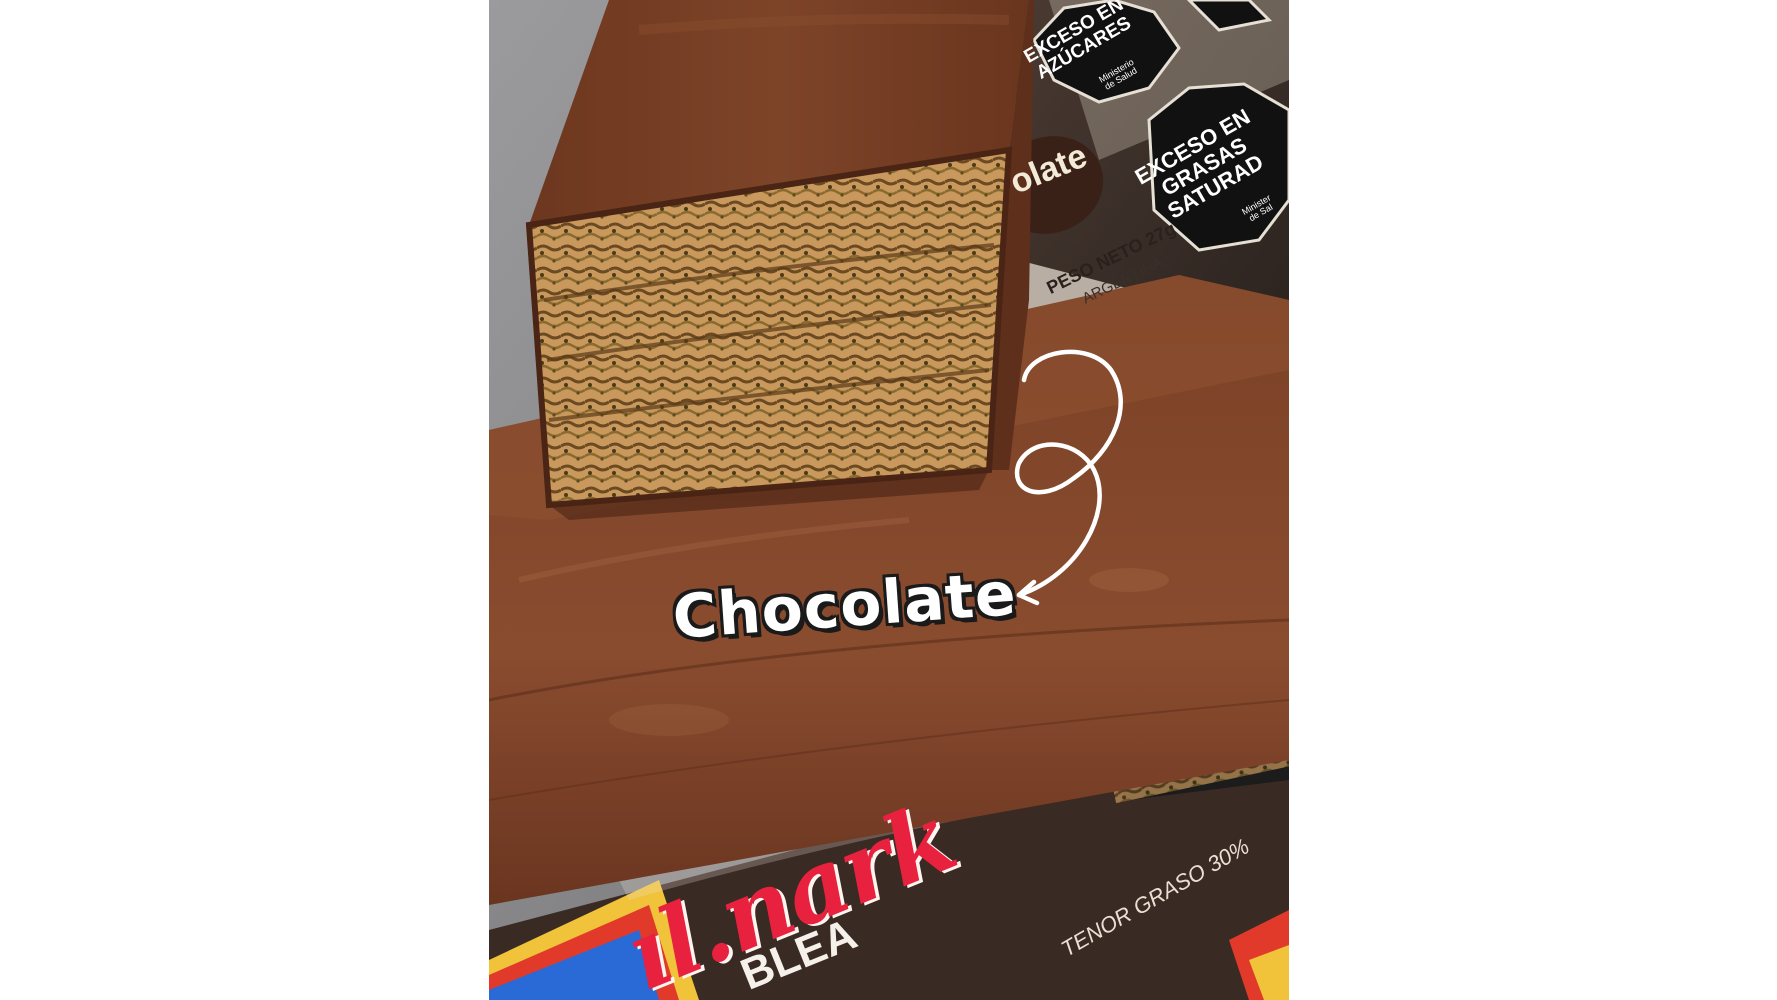  What do you see at coordinates (779, 260) in the screenshot?
I see `chocolate-bar-cut` at bounding box center [779, 260].